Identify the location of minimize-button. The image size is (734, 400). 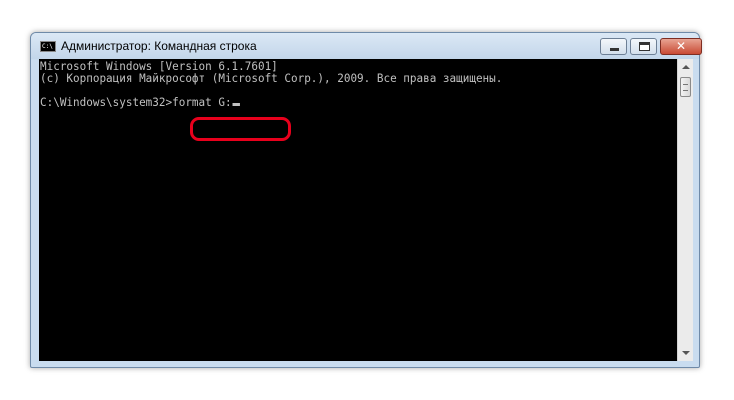
(613, 46).